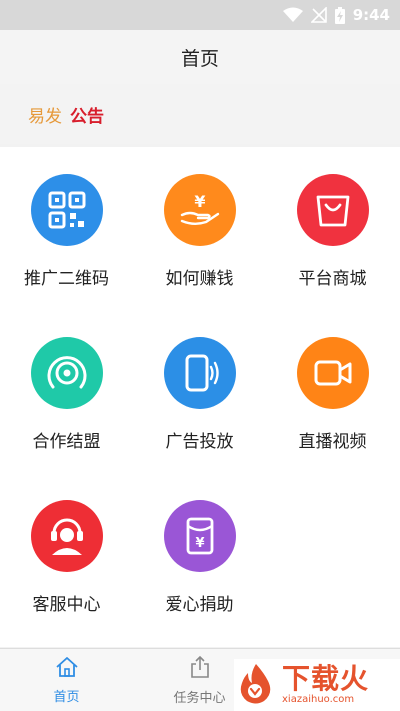  I want to click on site-watermark: 下载火 xiazaihuo.com, so click(317, 685).